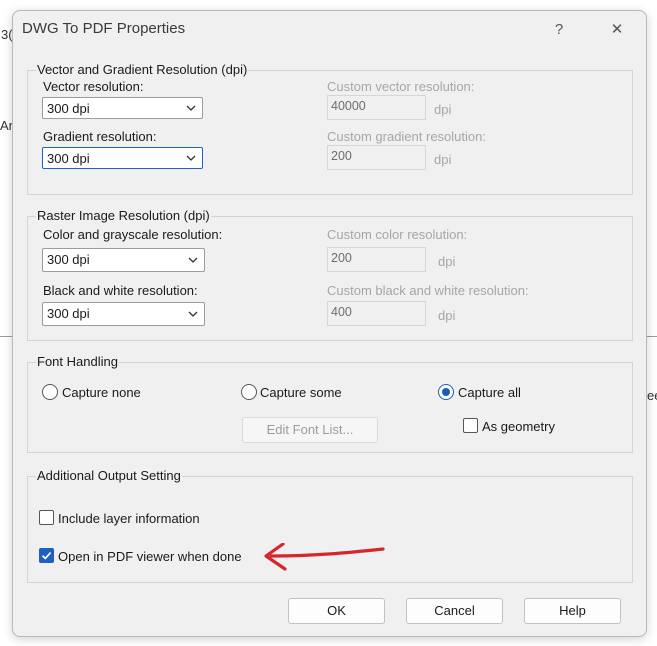 Image resolution: width=657 pixels, height=646 pixels. Describe the element at coordinates (336, 611) in the screenshot. I see `ok-button: OK` at that location.